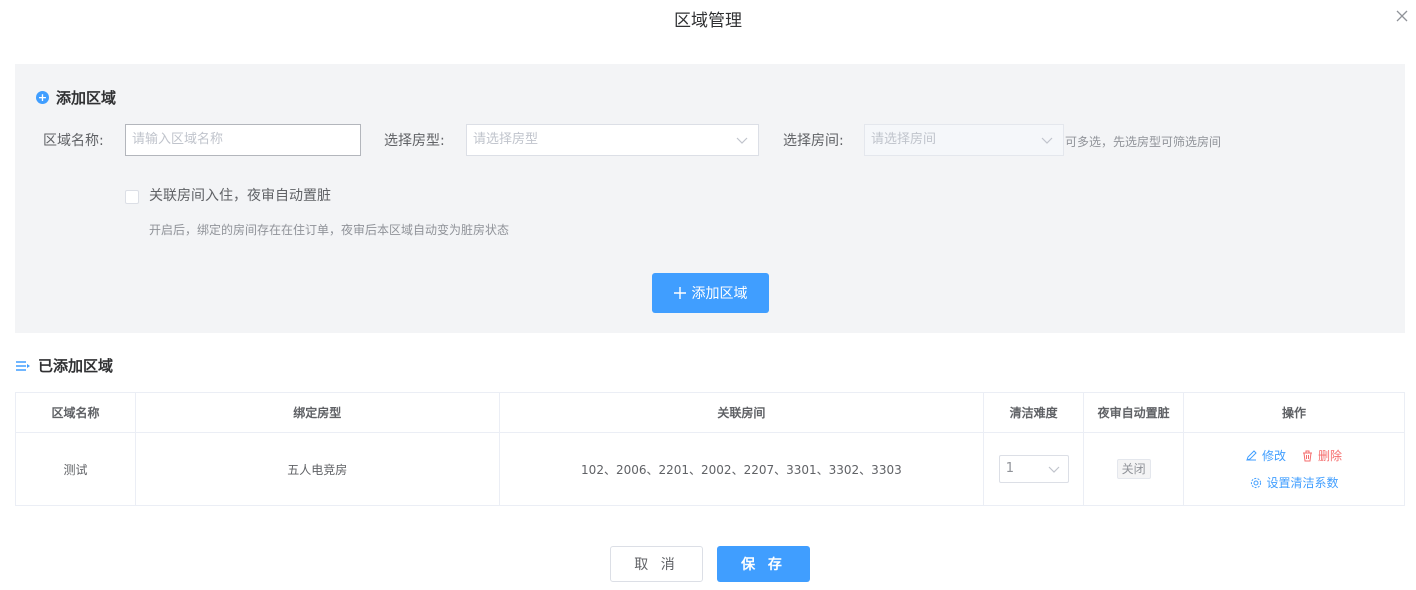  What do you see at coordinates (75, 469) in the screenshot?
I see `area-name-cell: 测试` at bounding box center [75, 469].